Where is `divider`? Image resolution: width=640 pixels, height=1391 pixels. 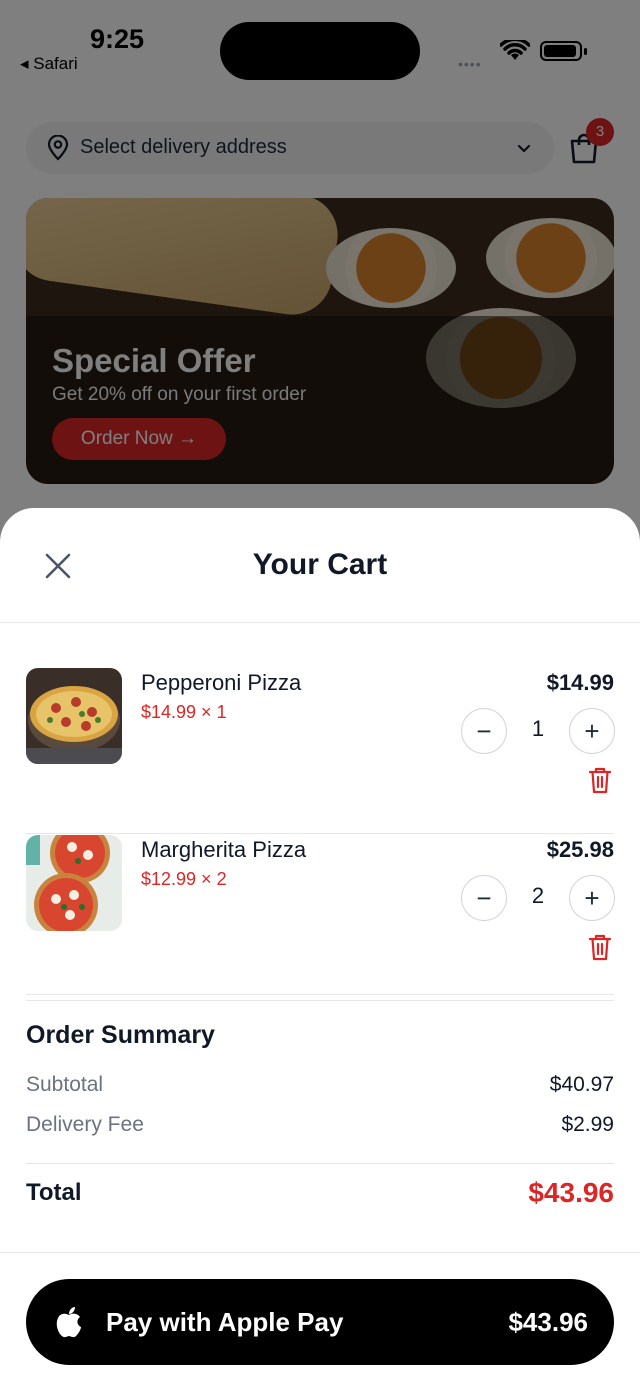 divider is located at coordinates (320, 1163).